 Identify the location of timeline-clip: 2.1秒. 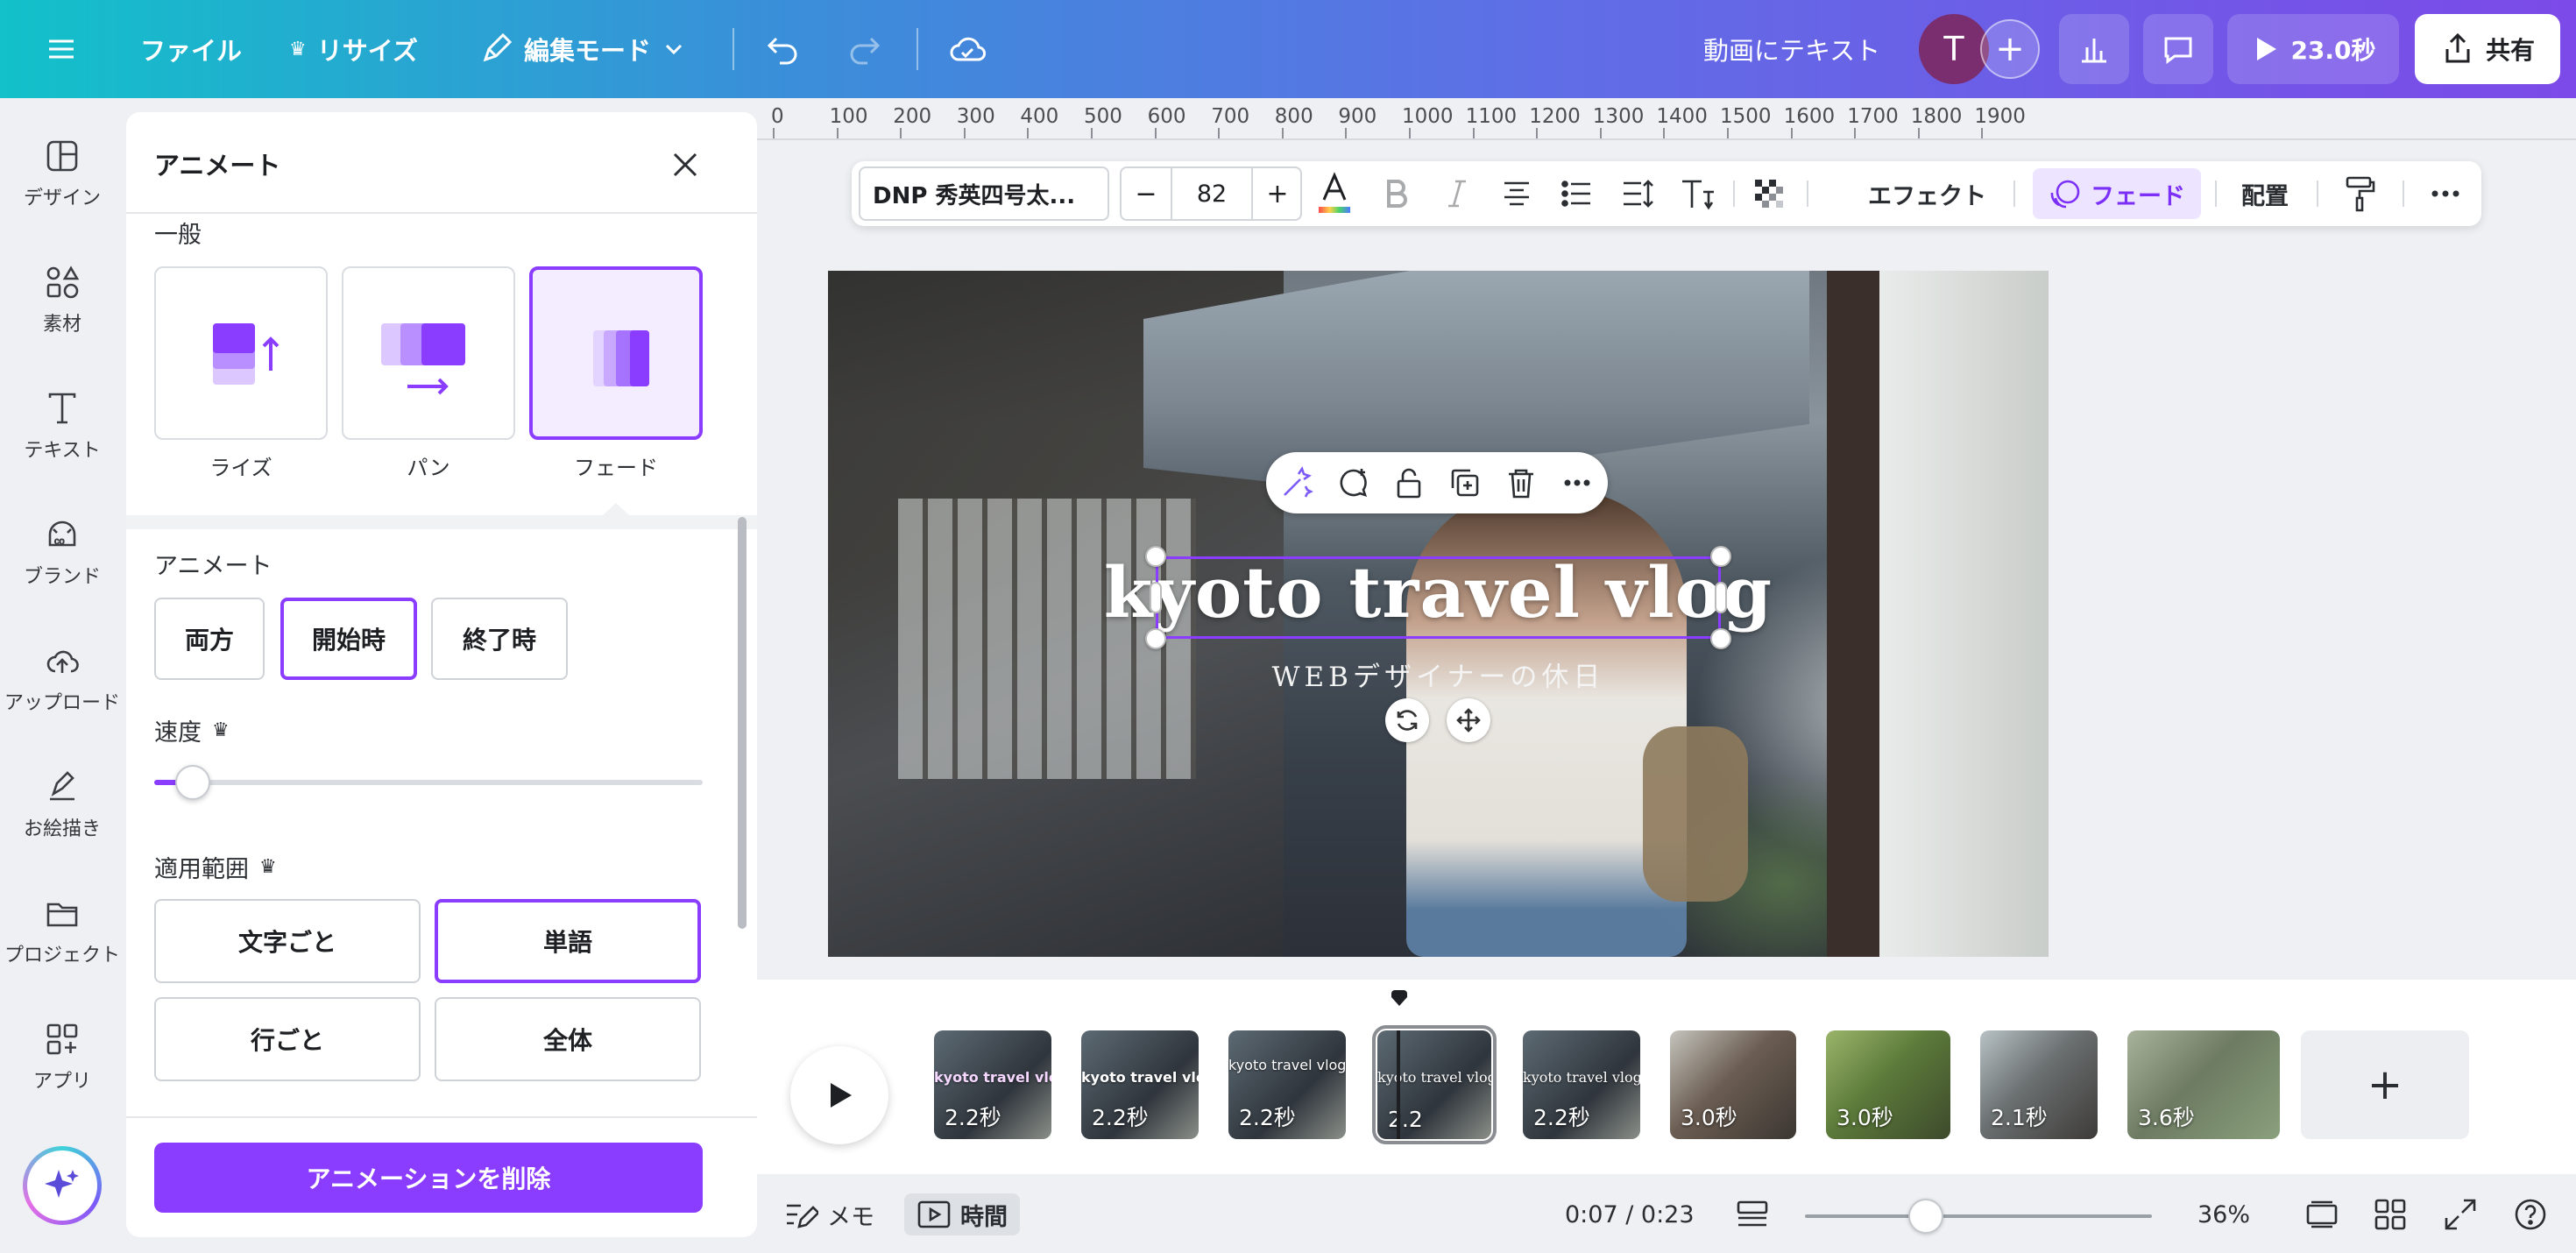
(2039, 1084).